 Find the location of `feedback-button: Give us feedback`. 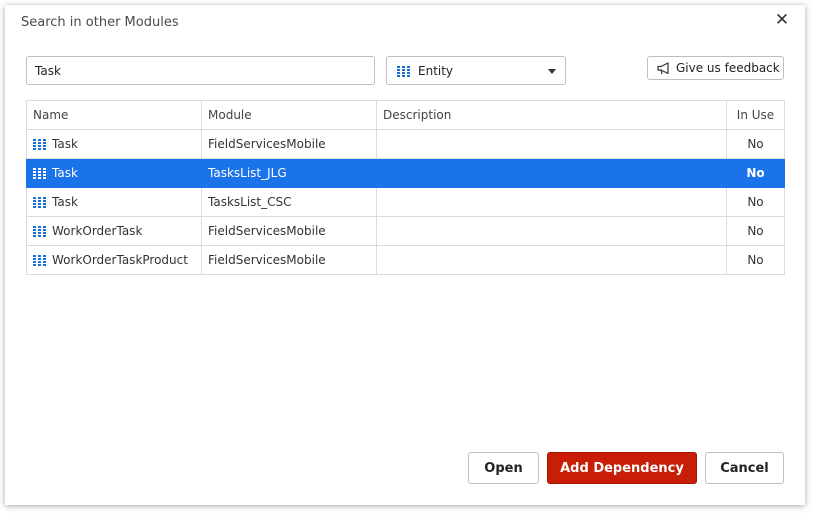

feedback-button: Give us feedback is located at coordinates (715, 68).